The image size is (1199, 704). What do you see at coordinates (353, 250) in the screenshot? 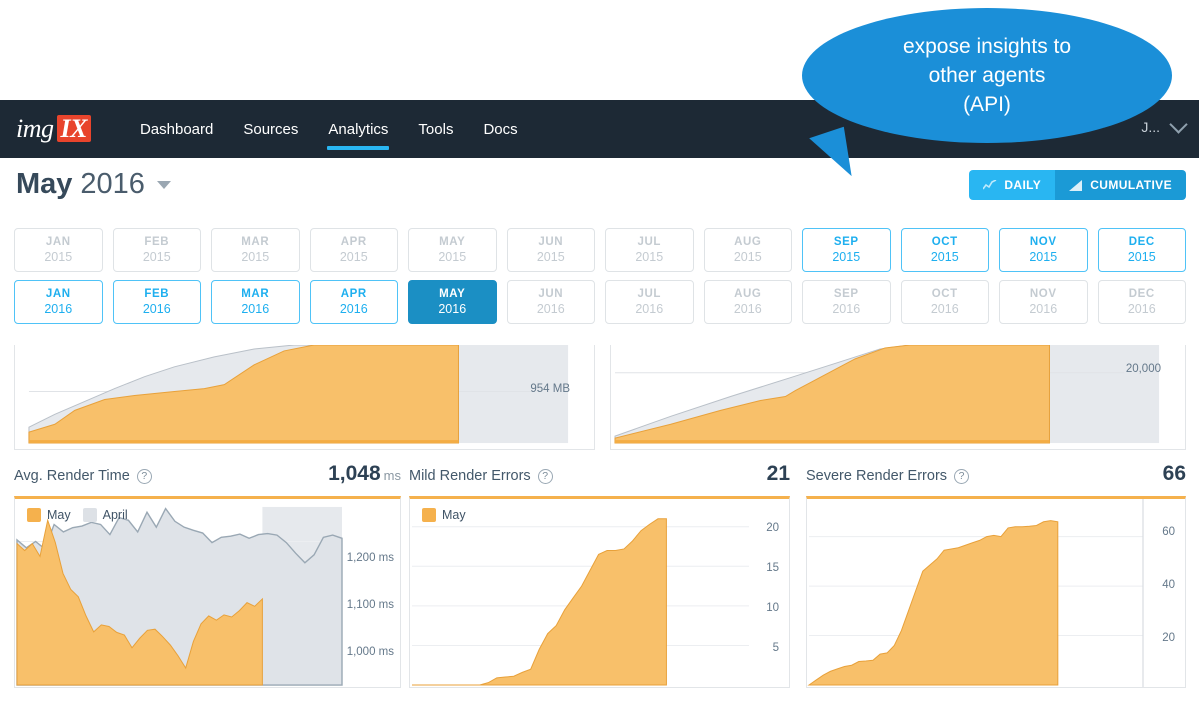
I see `month-button-apr-2015: APR 2015` at bounding box center [353, 250].